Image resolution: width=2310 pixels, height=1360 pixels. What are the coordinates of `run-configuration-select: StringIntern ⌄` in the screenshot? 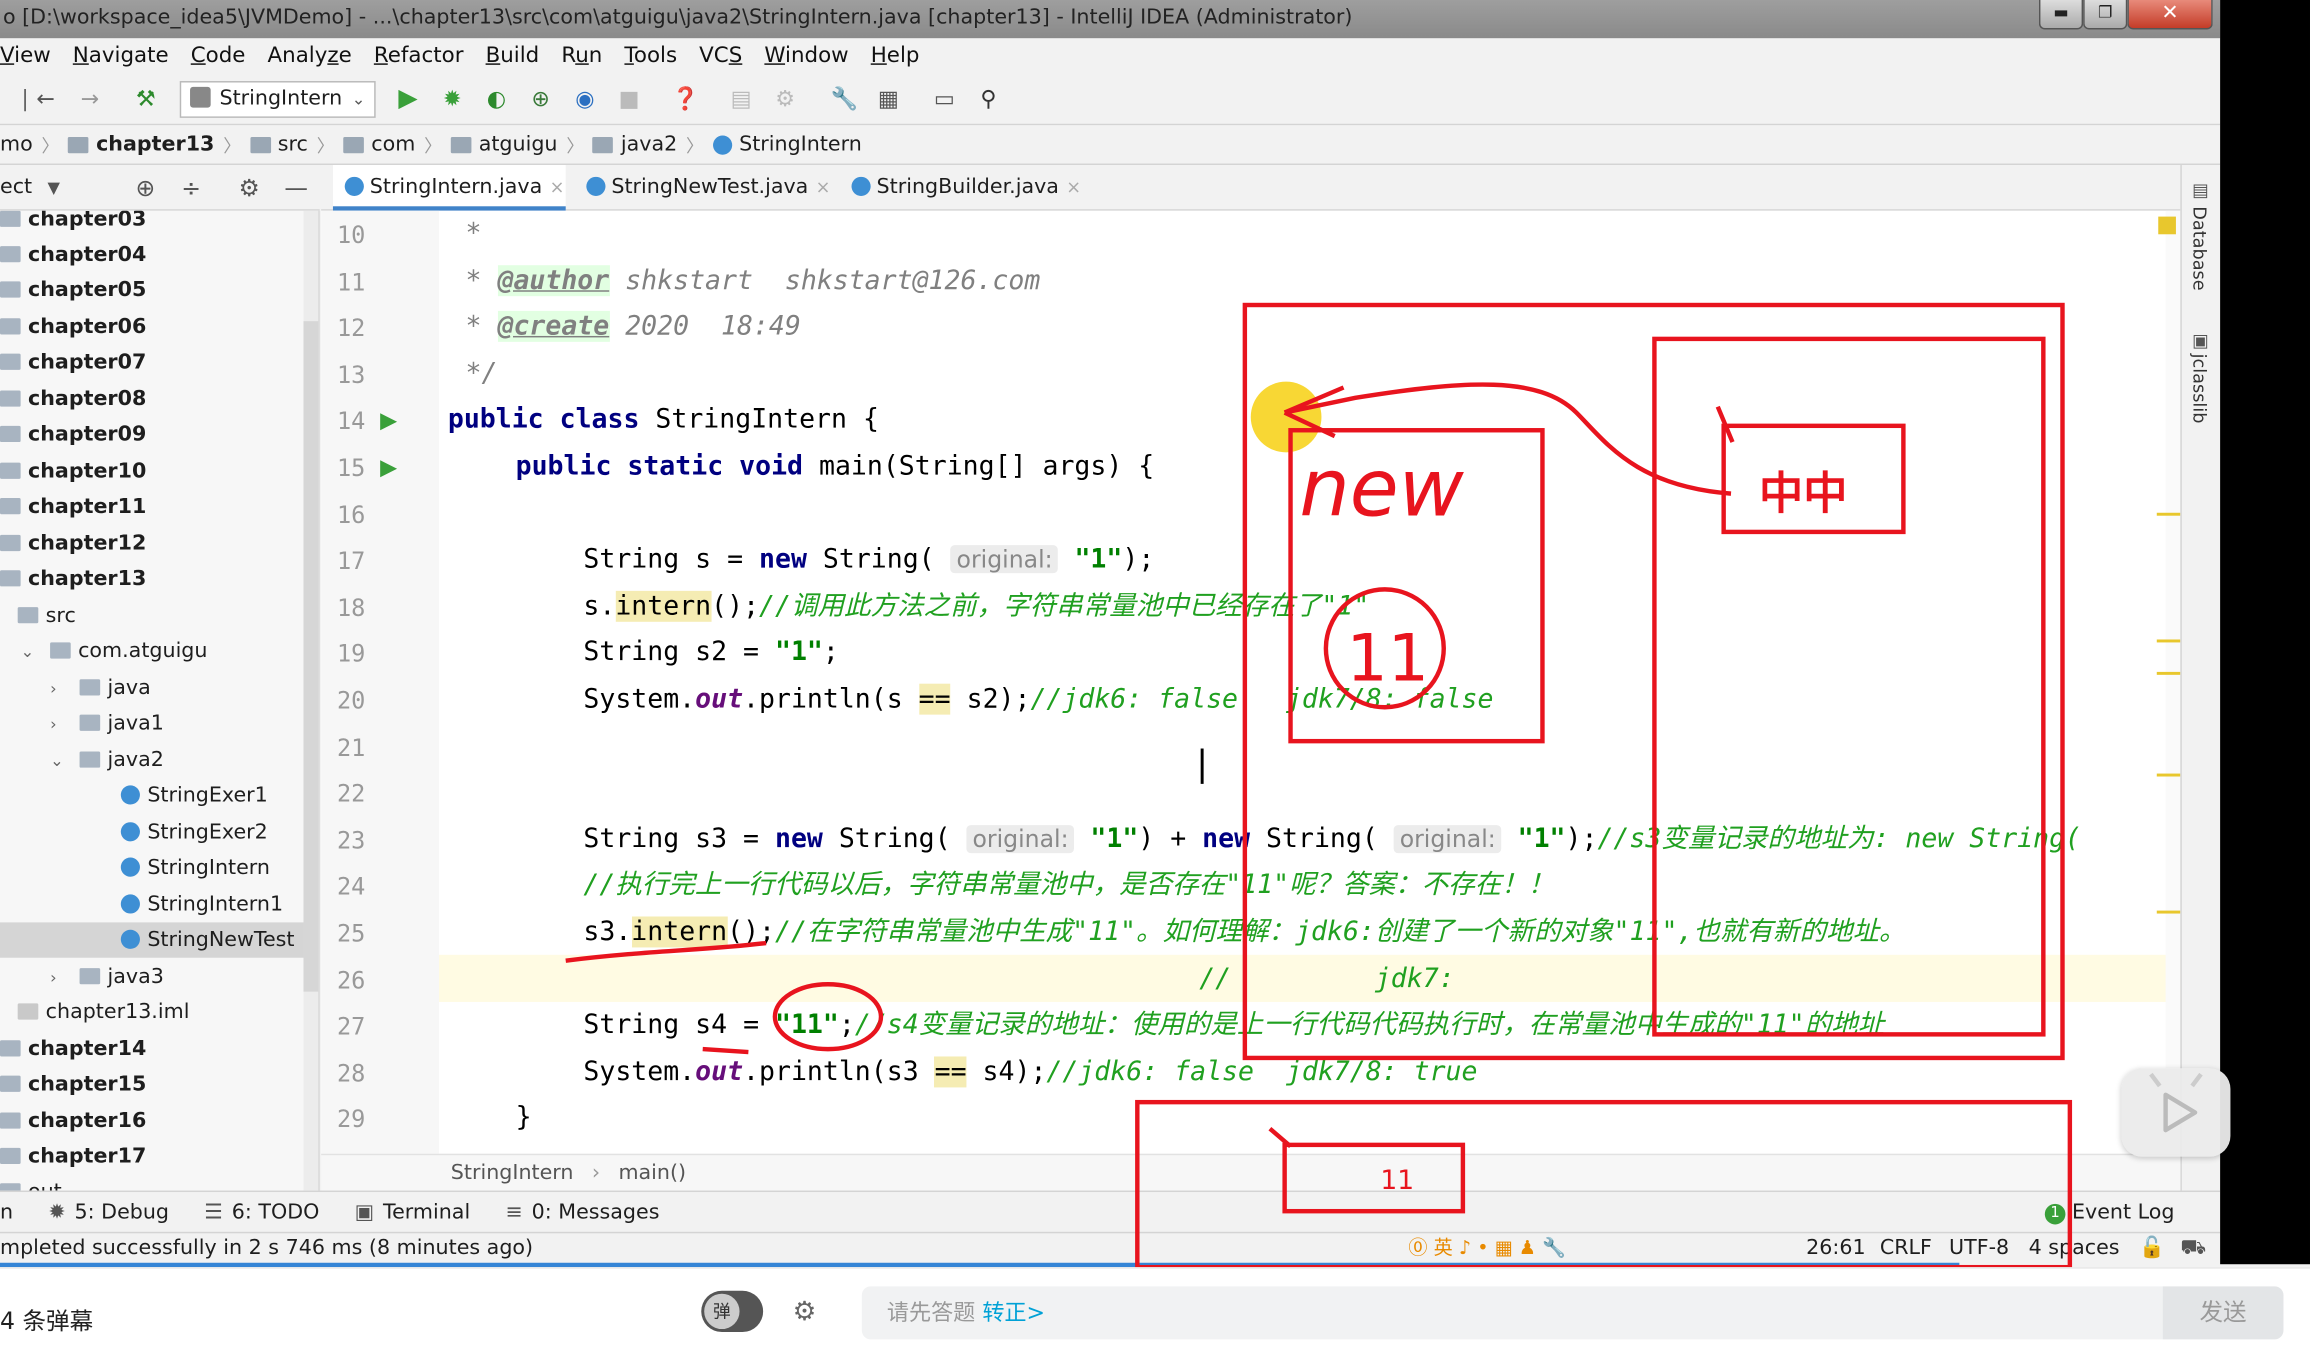 It's located at (277, 99).